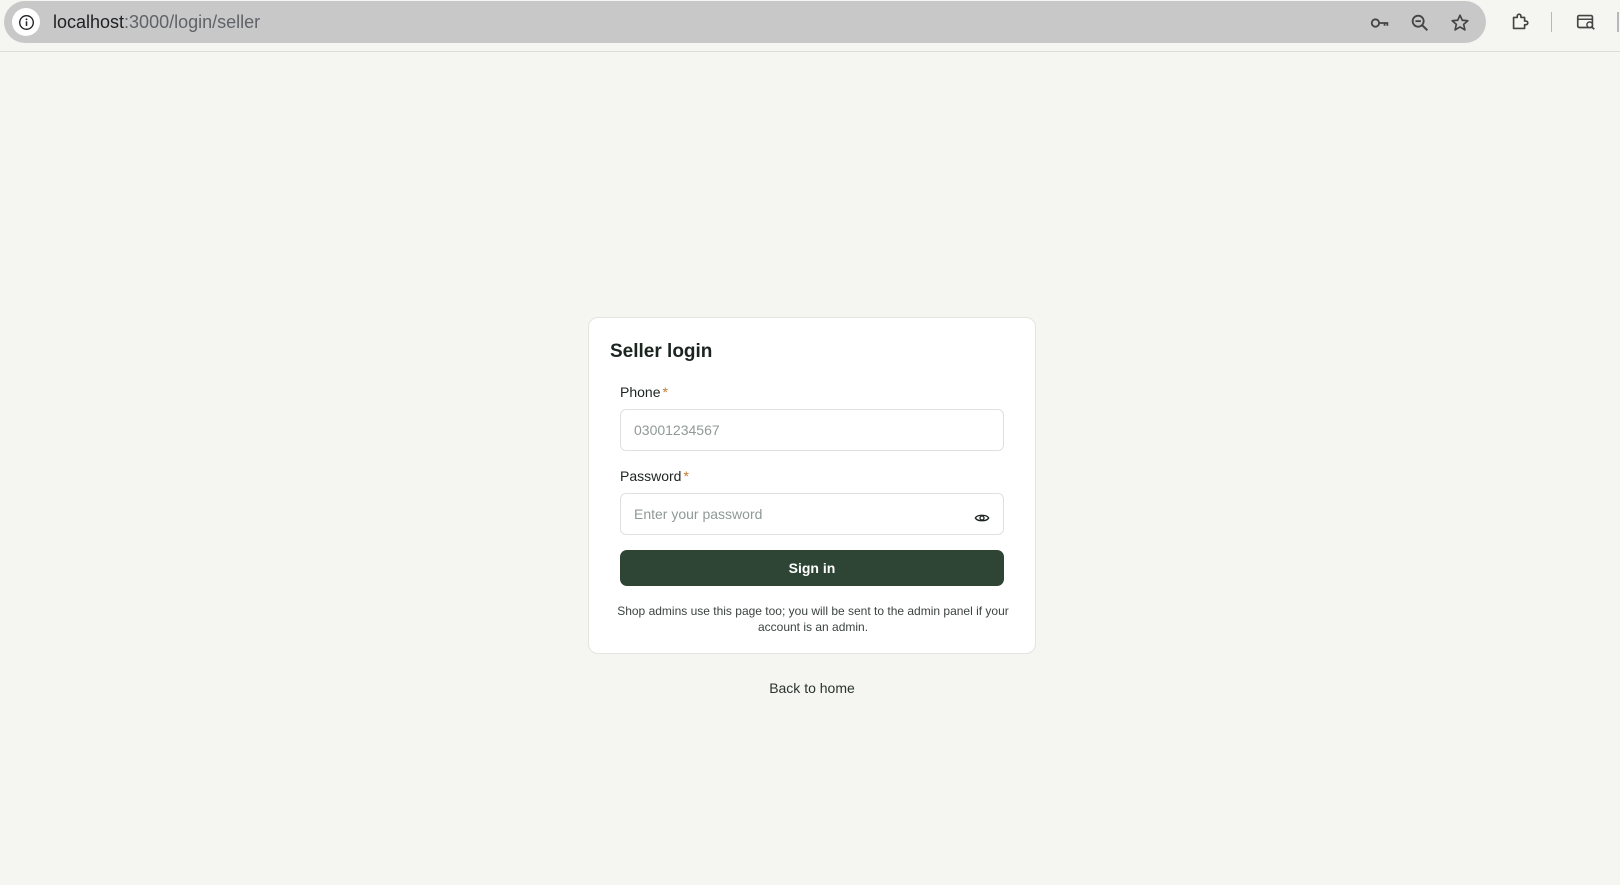  Describe the element at coordinates (745, 22) in the screenshot. I see `address-bar: localhost:3000/login/seller` at that location.